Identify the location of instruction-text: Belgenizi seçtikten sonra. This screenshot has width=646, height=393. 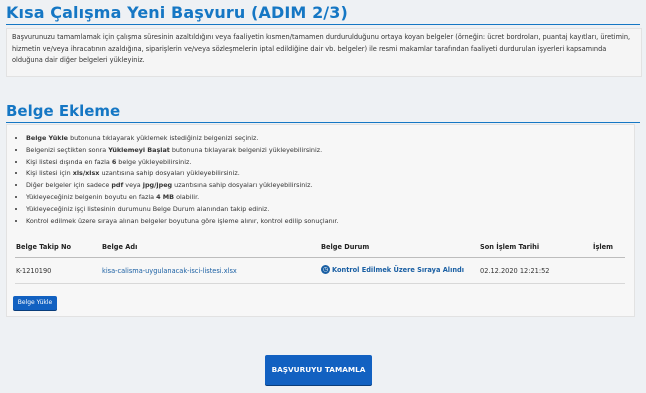
(67, 149).